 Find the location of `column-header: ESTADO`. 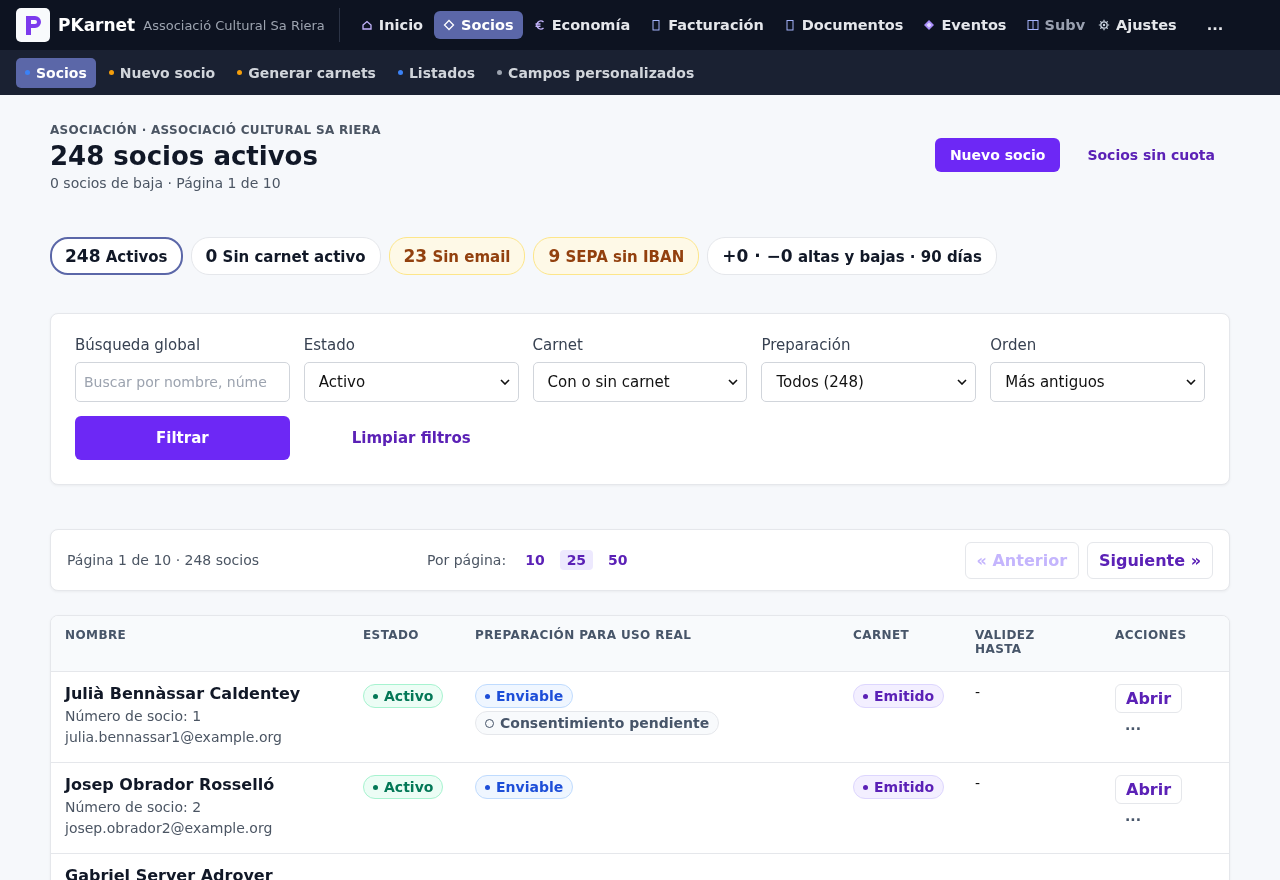

column-header: ESTADO is located at coordinates (391, 636).